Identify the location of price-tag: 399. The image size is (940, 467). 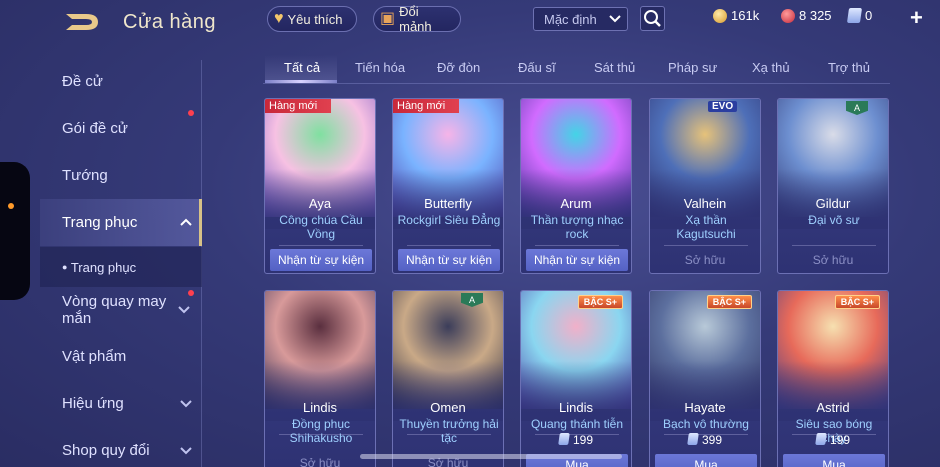
(705, 440).